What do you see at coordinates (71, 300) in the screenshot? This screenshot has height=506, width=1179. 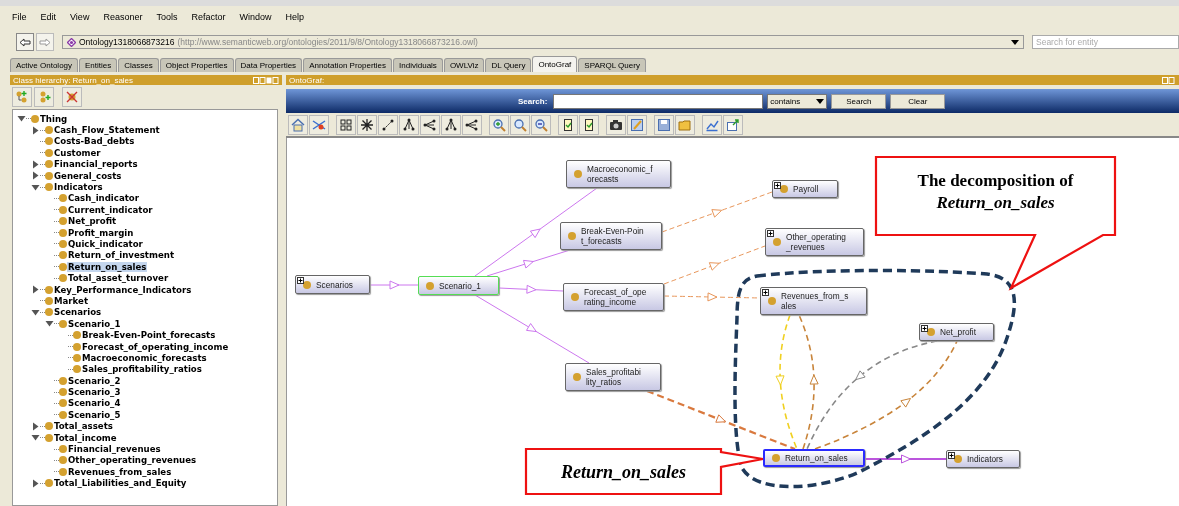 I see `tree-item: Market` at bounding box center [71, 300].